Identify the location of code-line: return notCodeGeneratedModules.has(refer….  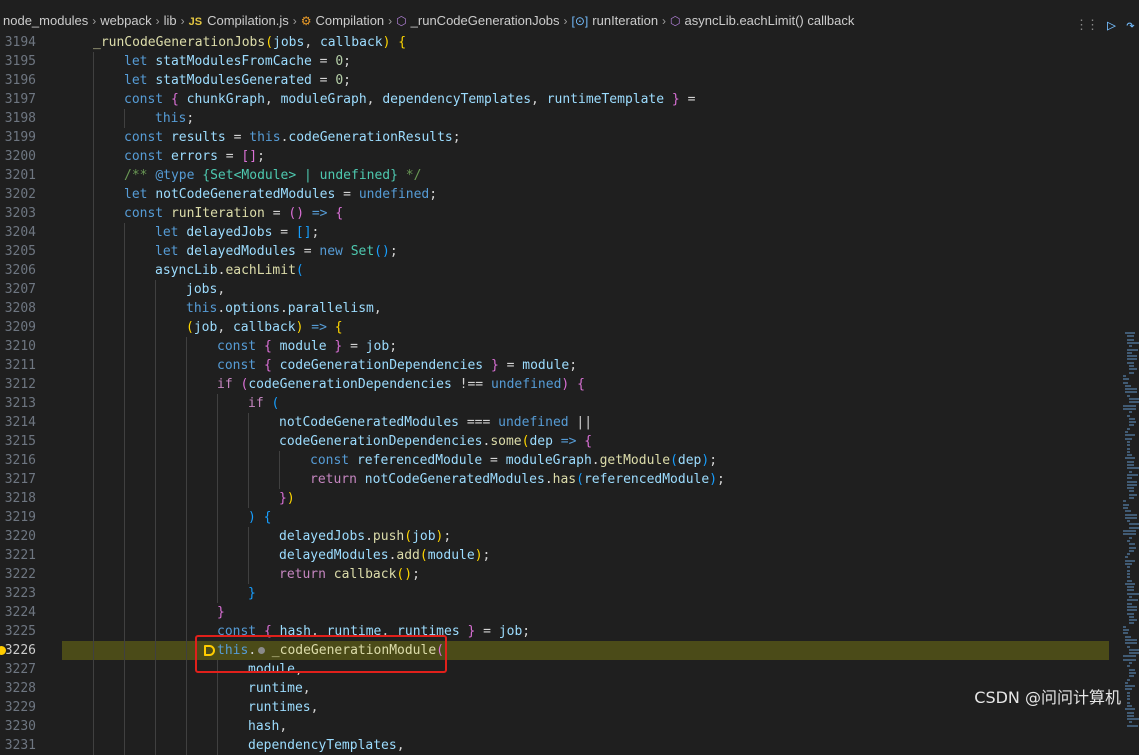
(517, 479).